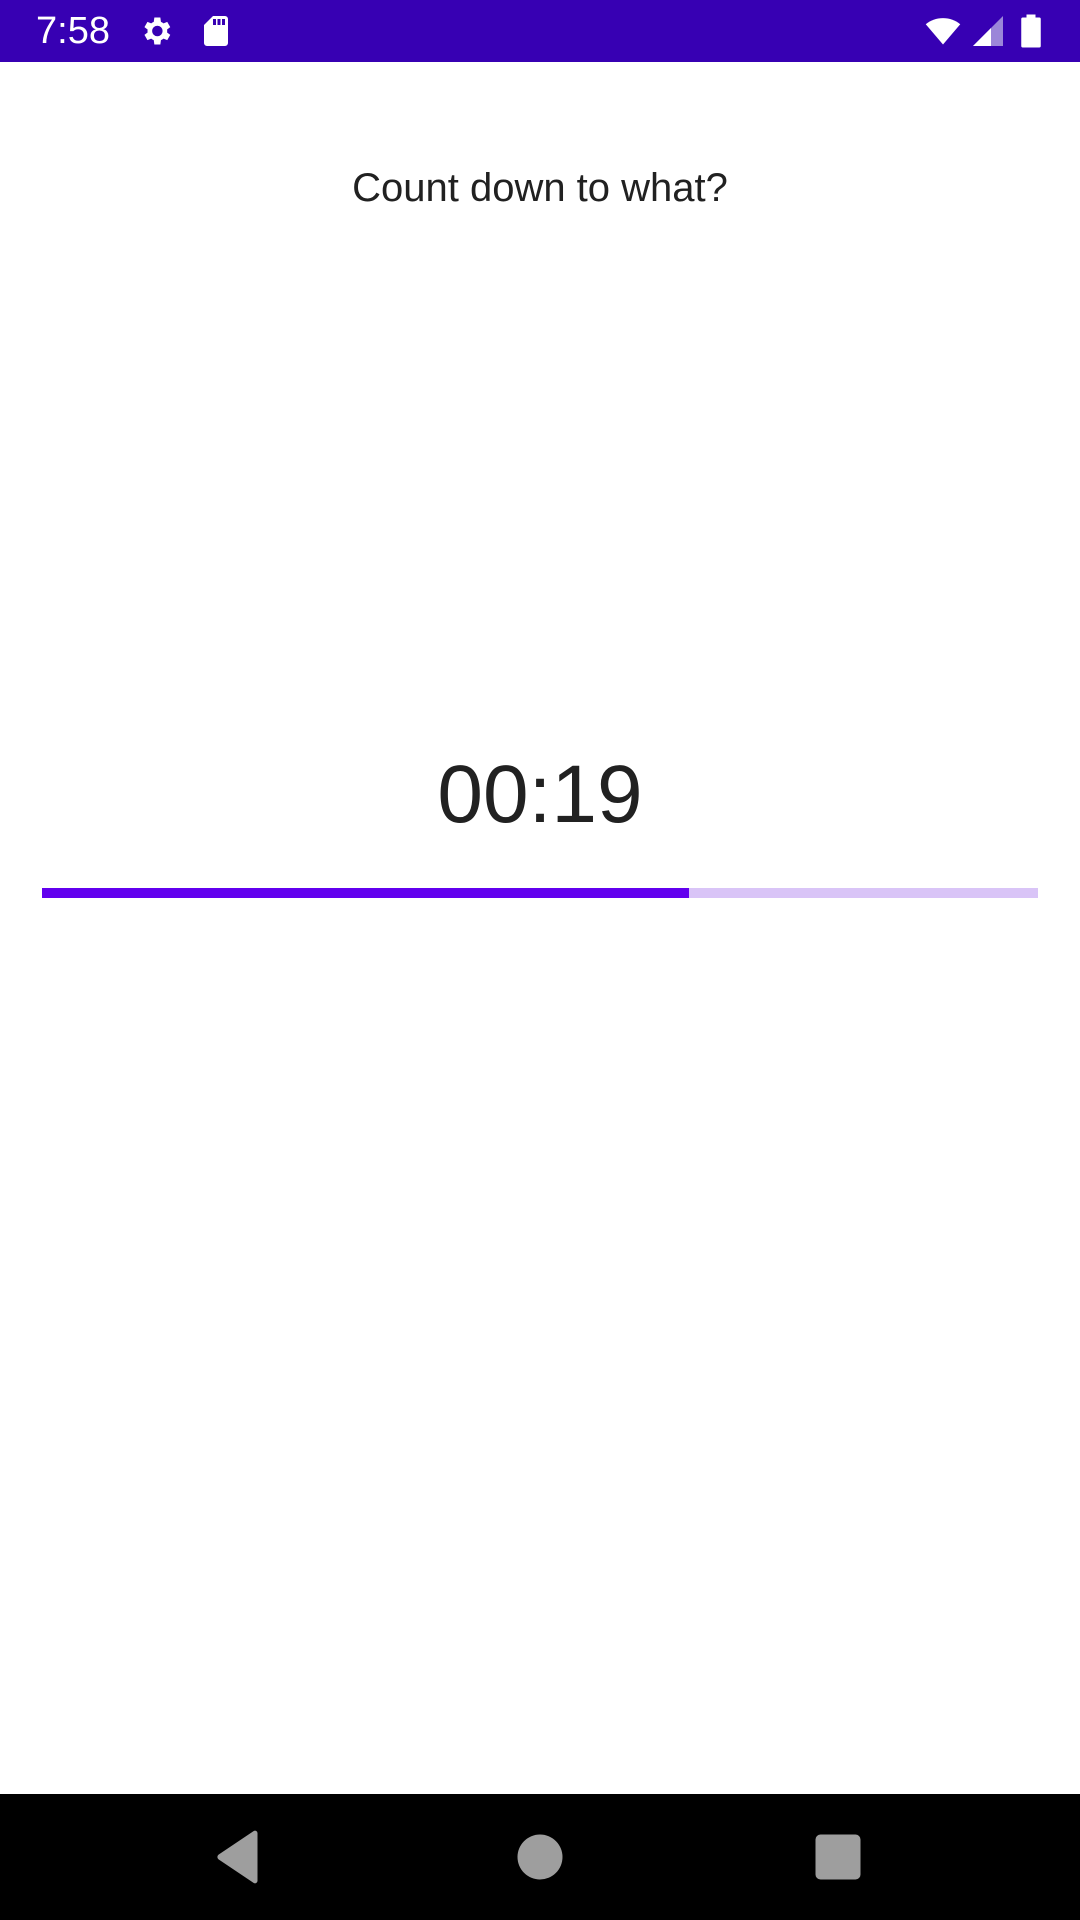 This screenshot has height=1920, width=1080. I want to click on recents-icon, so click(838, 1857).